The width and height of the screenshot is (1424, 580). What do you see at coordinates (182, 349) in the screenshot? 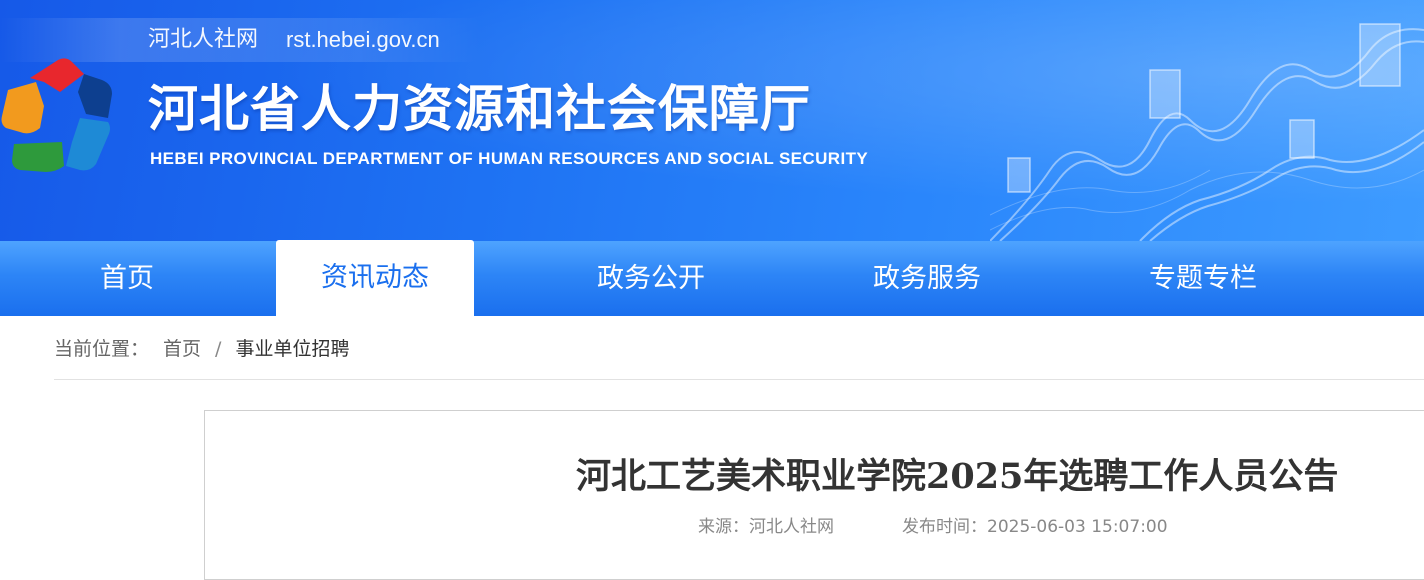
I see `breadcrumb-home-link: 首页` at bounding box center [182, 349].